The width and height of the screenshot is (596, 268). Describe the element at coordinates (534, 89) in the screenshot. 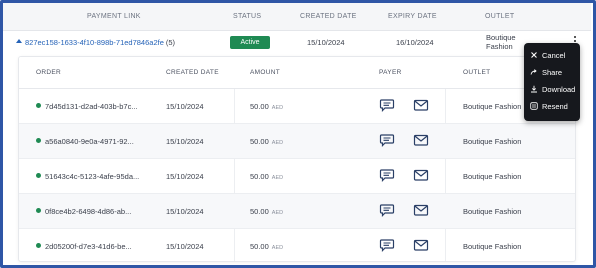

I see `download-icon` at that location.